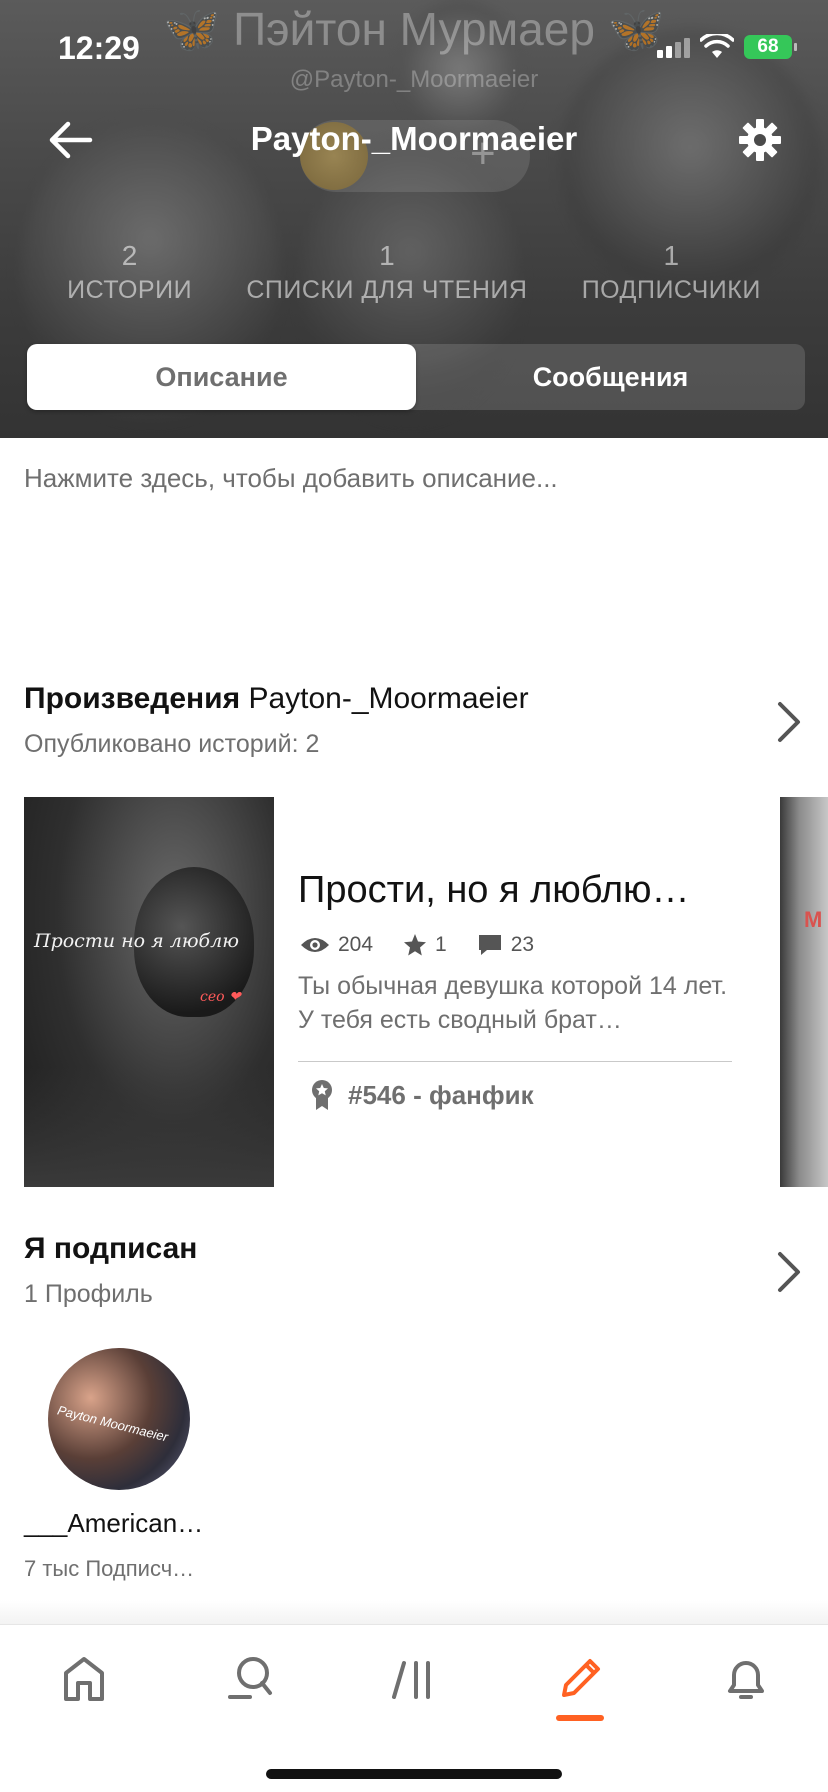 This screenshot has height=1792, width=828. I want to click on home-indicator, so click(414, 1774).